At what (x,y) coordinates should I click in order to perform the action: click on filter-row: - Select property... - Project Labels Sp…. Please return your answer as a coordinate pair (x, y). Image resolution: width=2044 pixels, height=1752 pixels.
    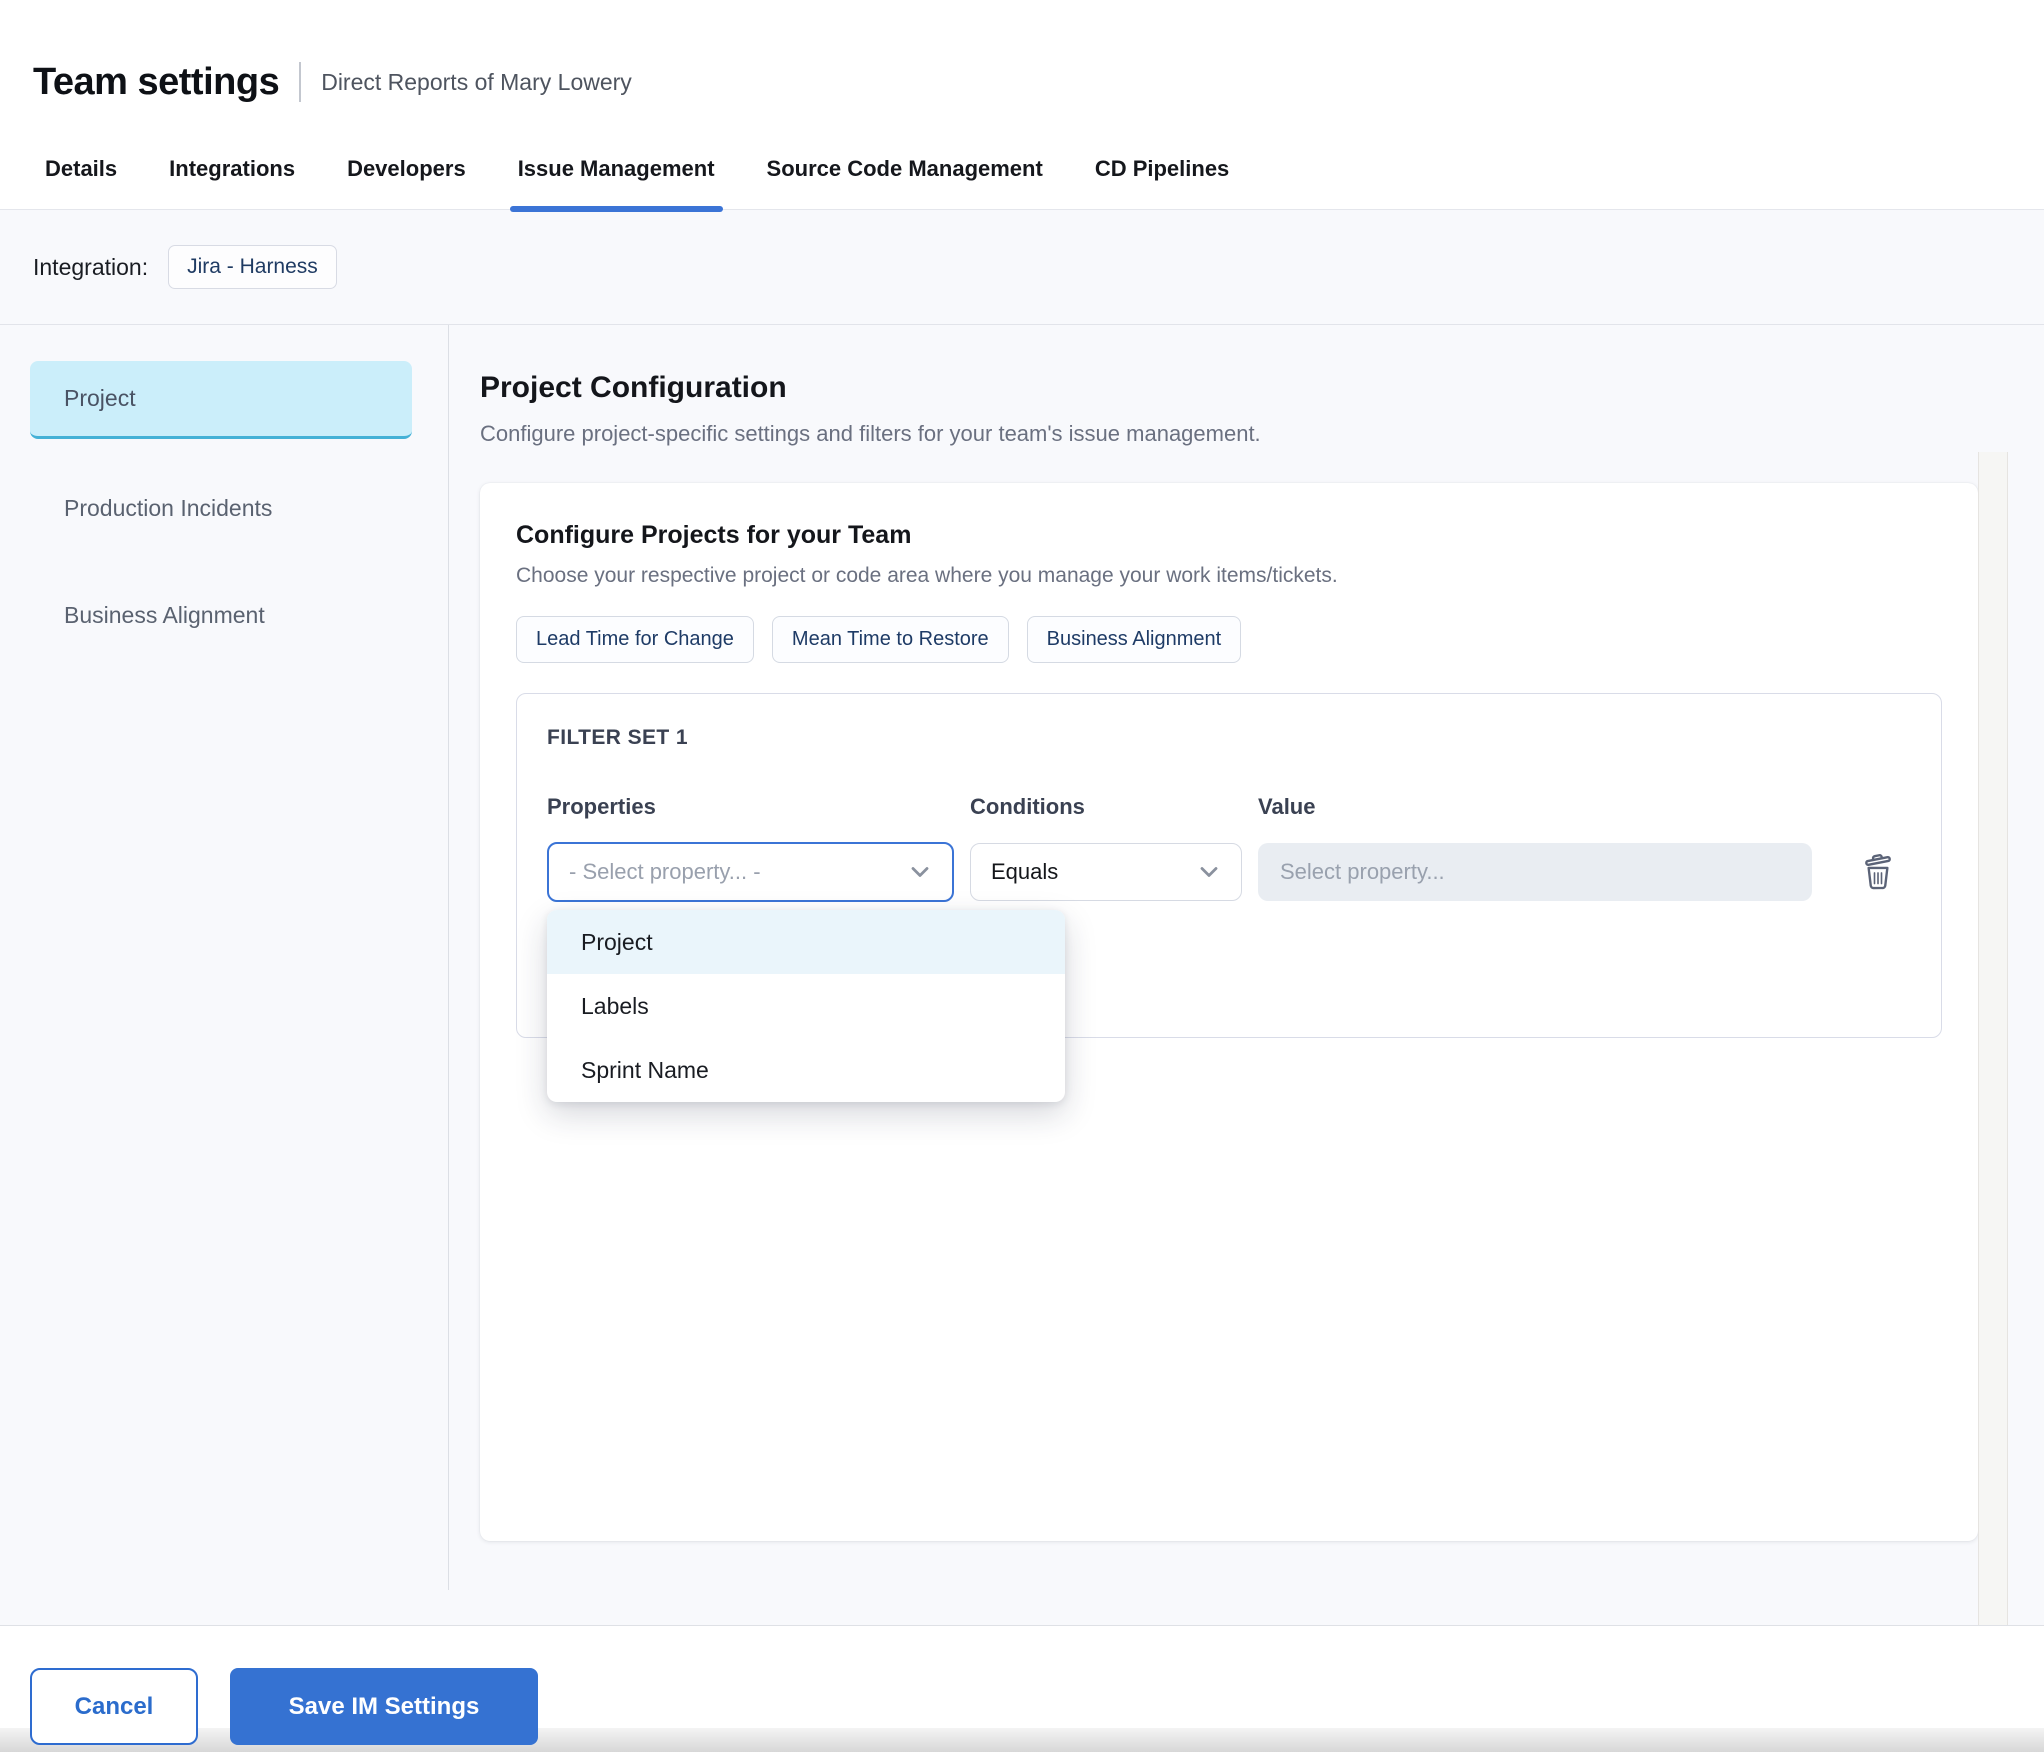
    Looking at the image, I should click on (1229, 972).